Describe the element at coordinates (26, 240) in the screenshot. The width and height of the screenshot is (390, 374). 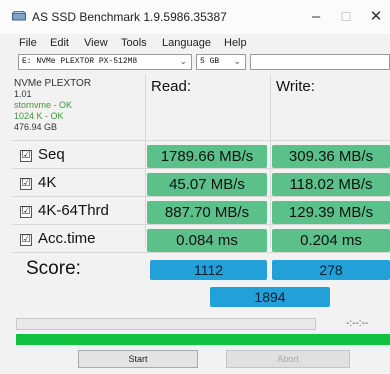
I see `acctime-checkbox: ☑` at that location.